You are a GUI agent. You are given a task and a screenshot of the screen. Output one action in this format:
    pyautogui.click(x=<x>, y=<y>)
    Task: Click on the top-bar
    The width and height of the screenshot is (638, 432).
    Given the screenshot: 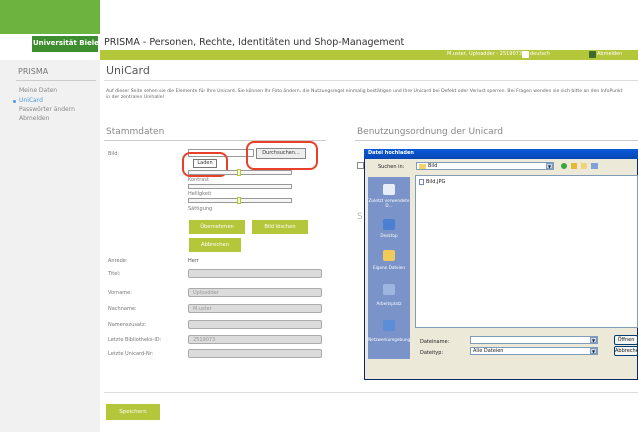 What is the action you would take?
    pyautogui.click(x=369, y=55)
    